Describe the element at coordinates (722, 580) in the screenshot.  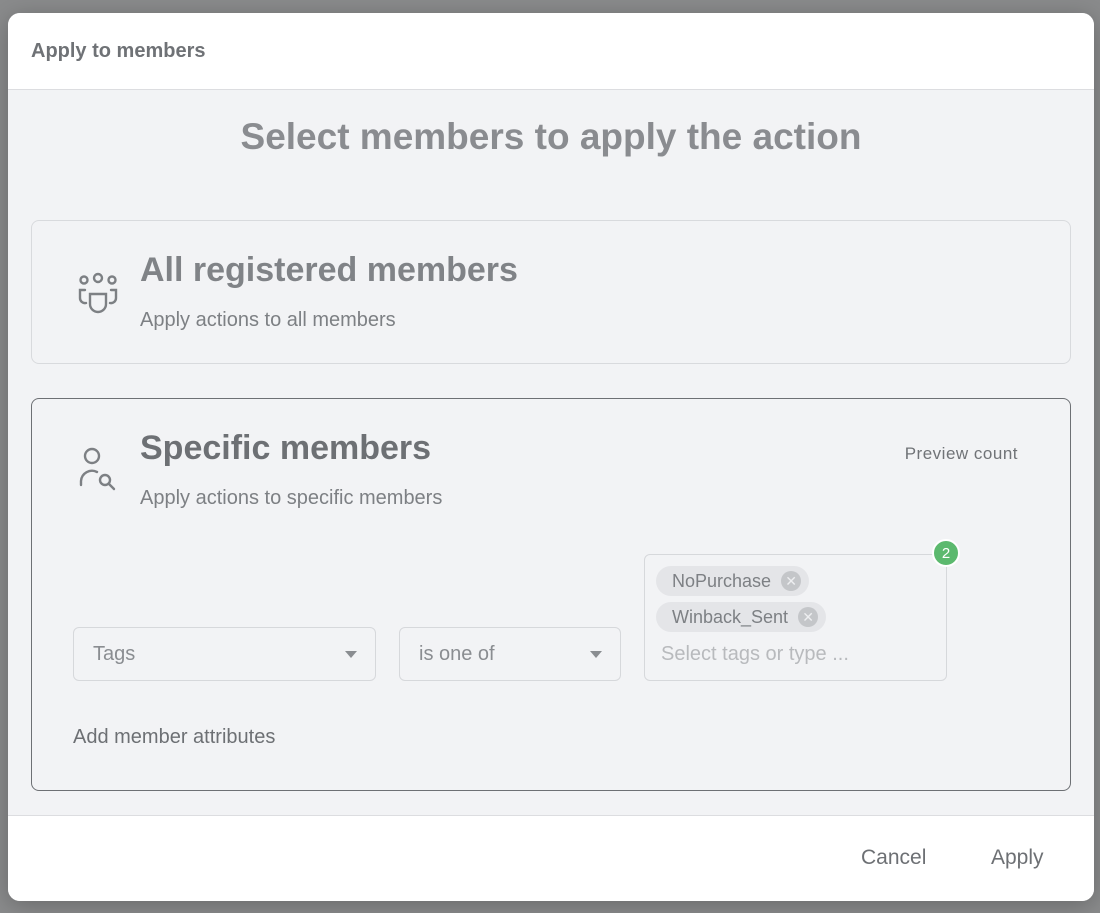
I see `tag-chip-label: NoPurchase` at that location.